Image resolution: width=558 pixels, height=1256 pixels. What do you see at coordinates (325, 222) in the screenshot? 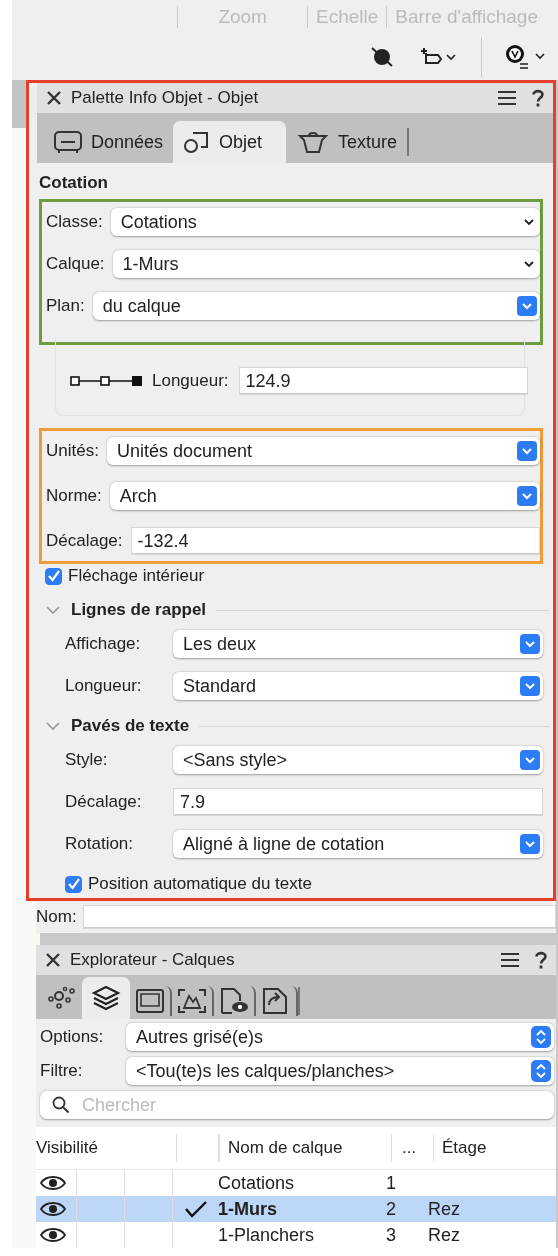
I see `dropdown: Cotations` at bounding box center [325, 222].